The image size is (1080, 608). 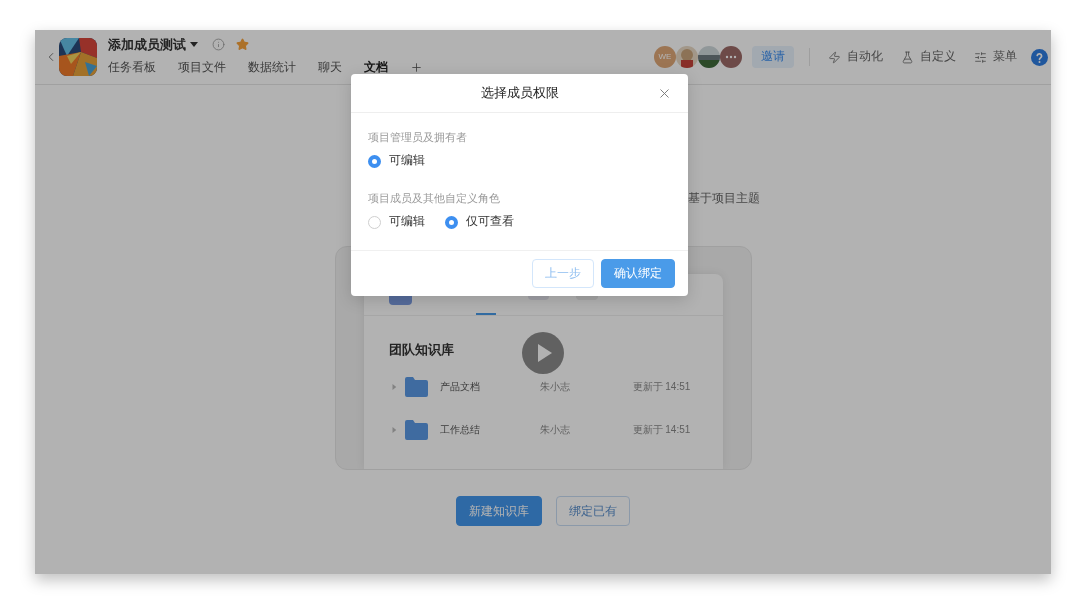 I want to click on nav-tab: 项目文件, so click(x=202, y=68).